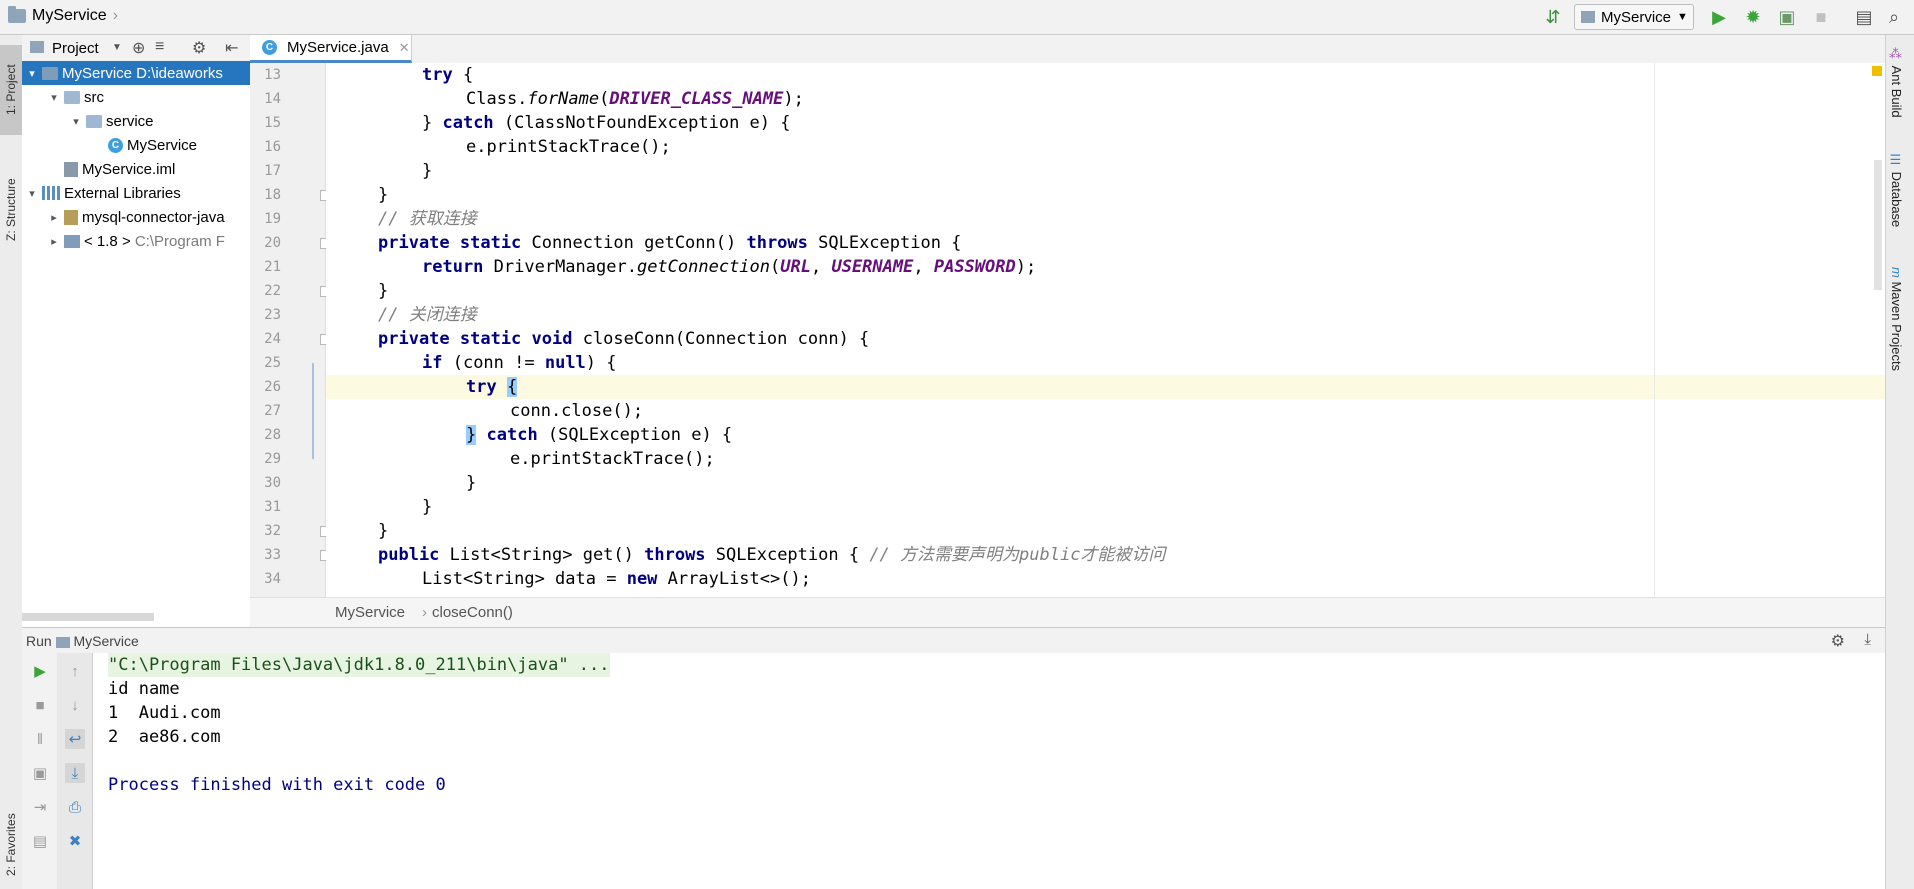 The height and width of the screenshot is (889, 1914). Describe the element at coordinates (1894, 17) in the screenshot. I see `search-icon: ⌕` at that location.